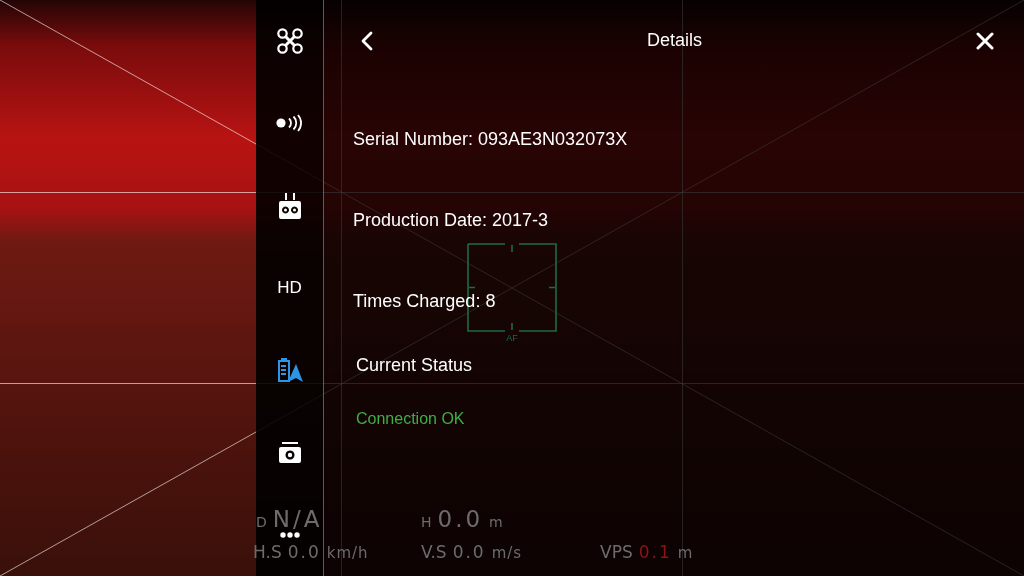 This screenshot has height=576, width=1024. I want to click on detail-text: Times Charged: 8, so click(424, 301).